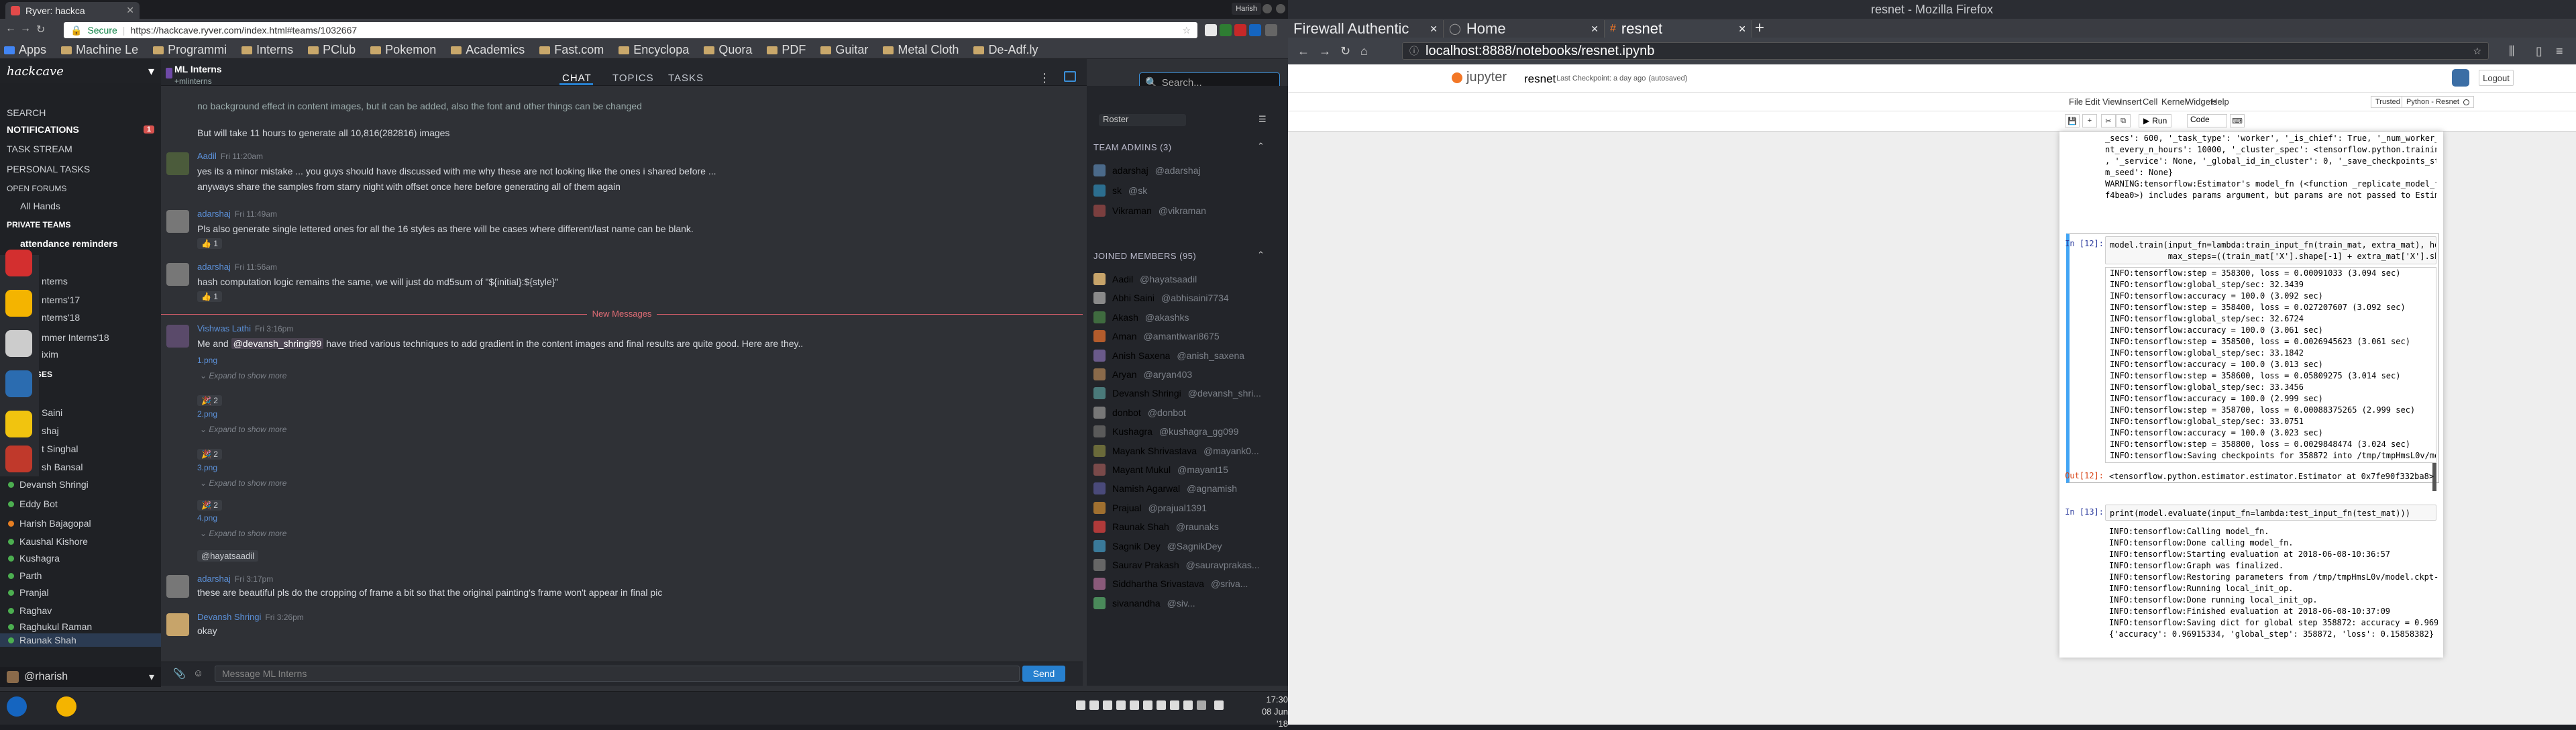 This screenshot has width=2576, height=730. What do you see at coordinates (728, 50) in the screenshot?
I see `bookmark-item: Quora` at bounding box center [728, 50].